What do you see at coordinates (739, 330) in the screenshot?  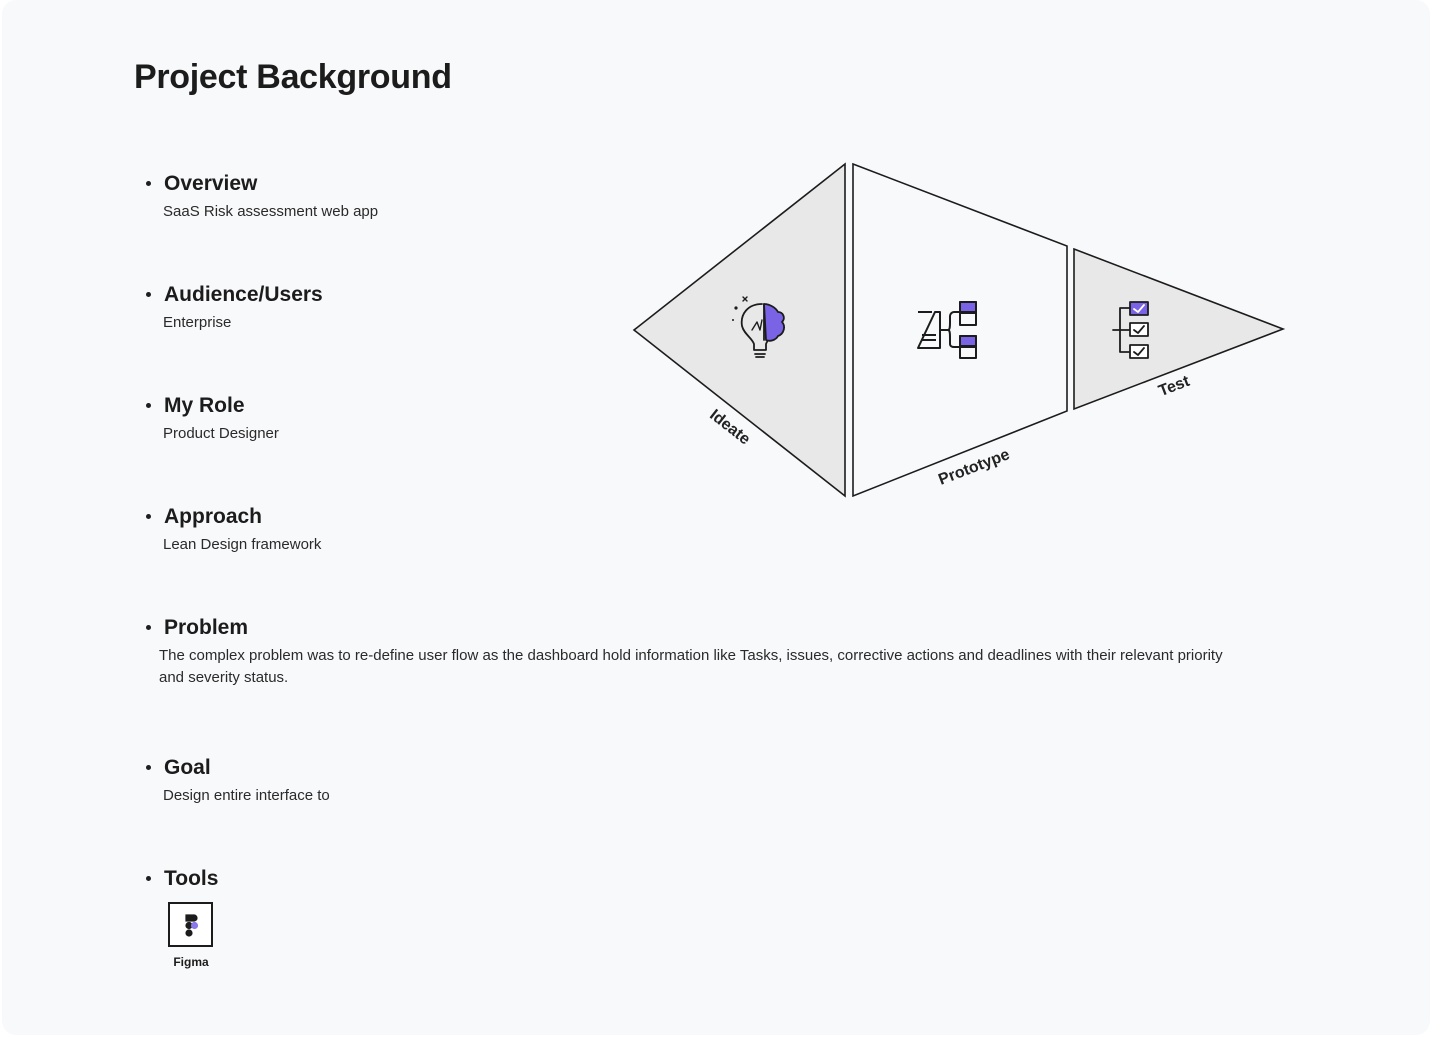 I see `ideate-stage-shape` at bounding box center [739, 330].